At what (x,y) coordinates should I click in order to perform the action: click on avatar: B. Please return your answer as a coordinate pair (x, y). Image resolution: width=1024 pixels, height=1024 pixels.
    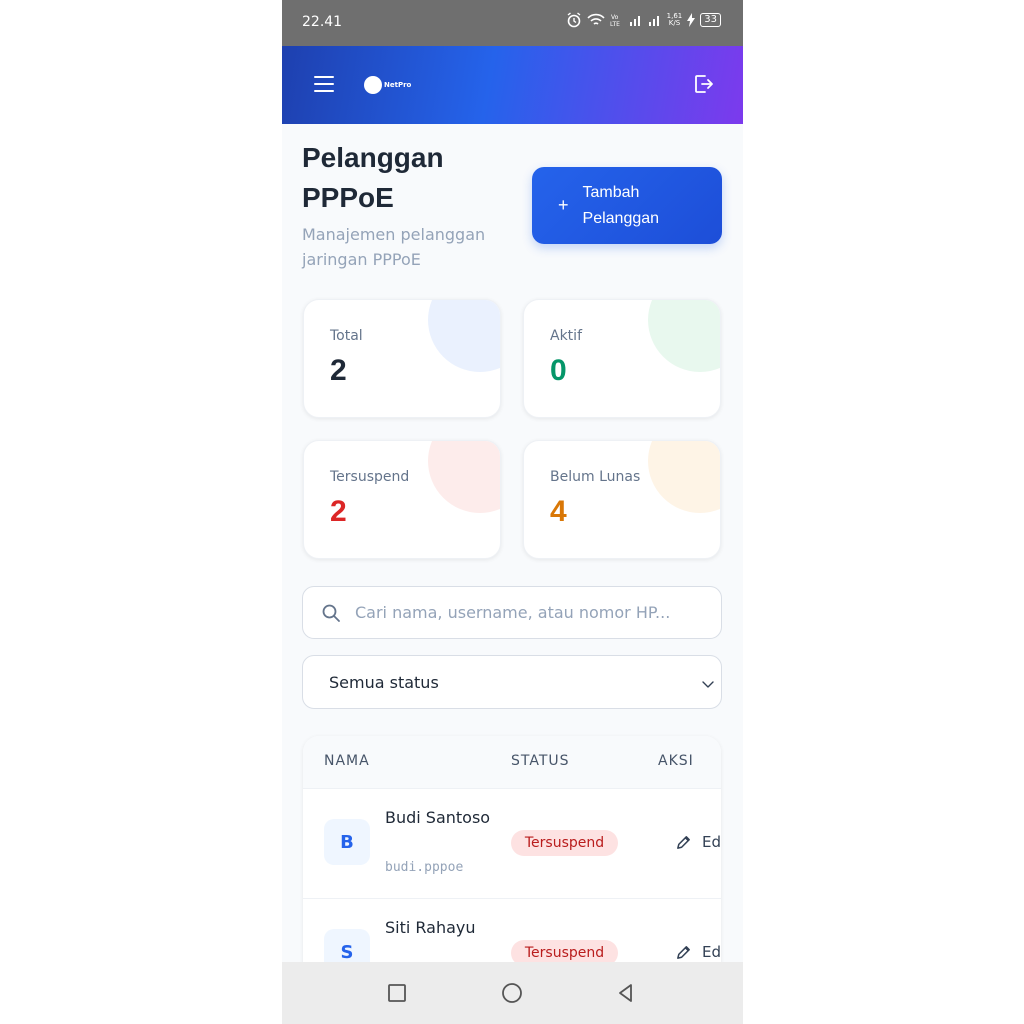
    Looking at the image, I should click on (347, 842).